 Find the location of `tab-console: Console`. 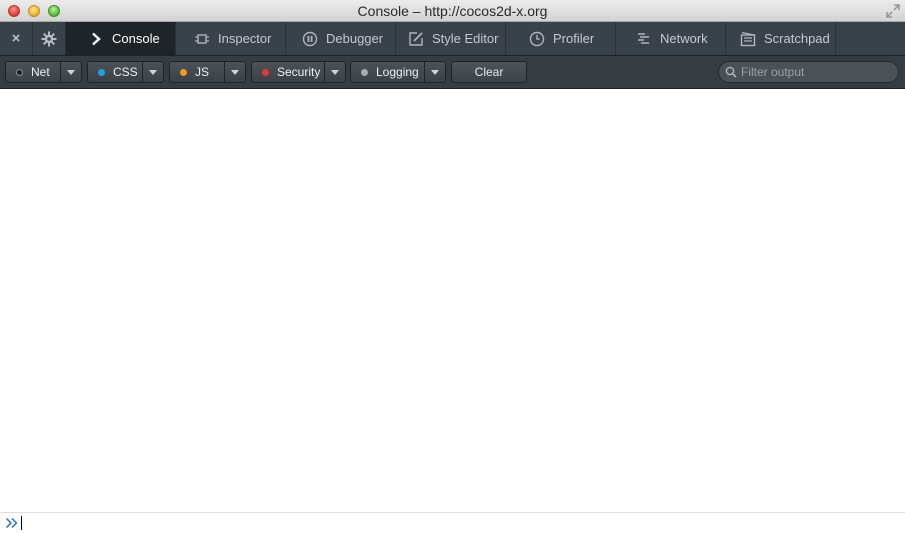

tab-console: Console is located at coordinates (121, 38).